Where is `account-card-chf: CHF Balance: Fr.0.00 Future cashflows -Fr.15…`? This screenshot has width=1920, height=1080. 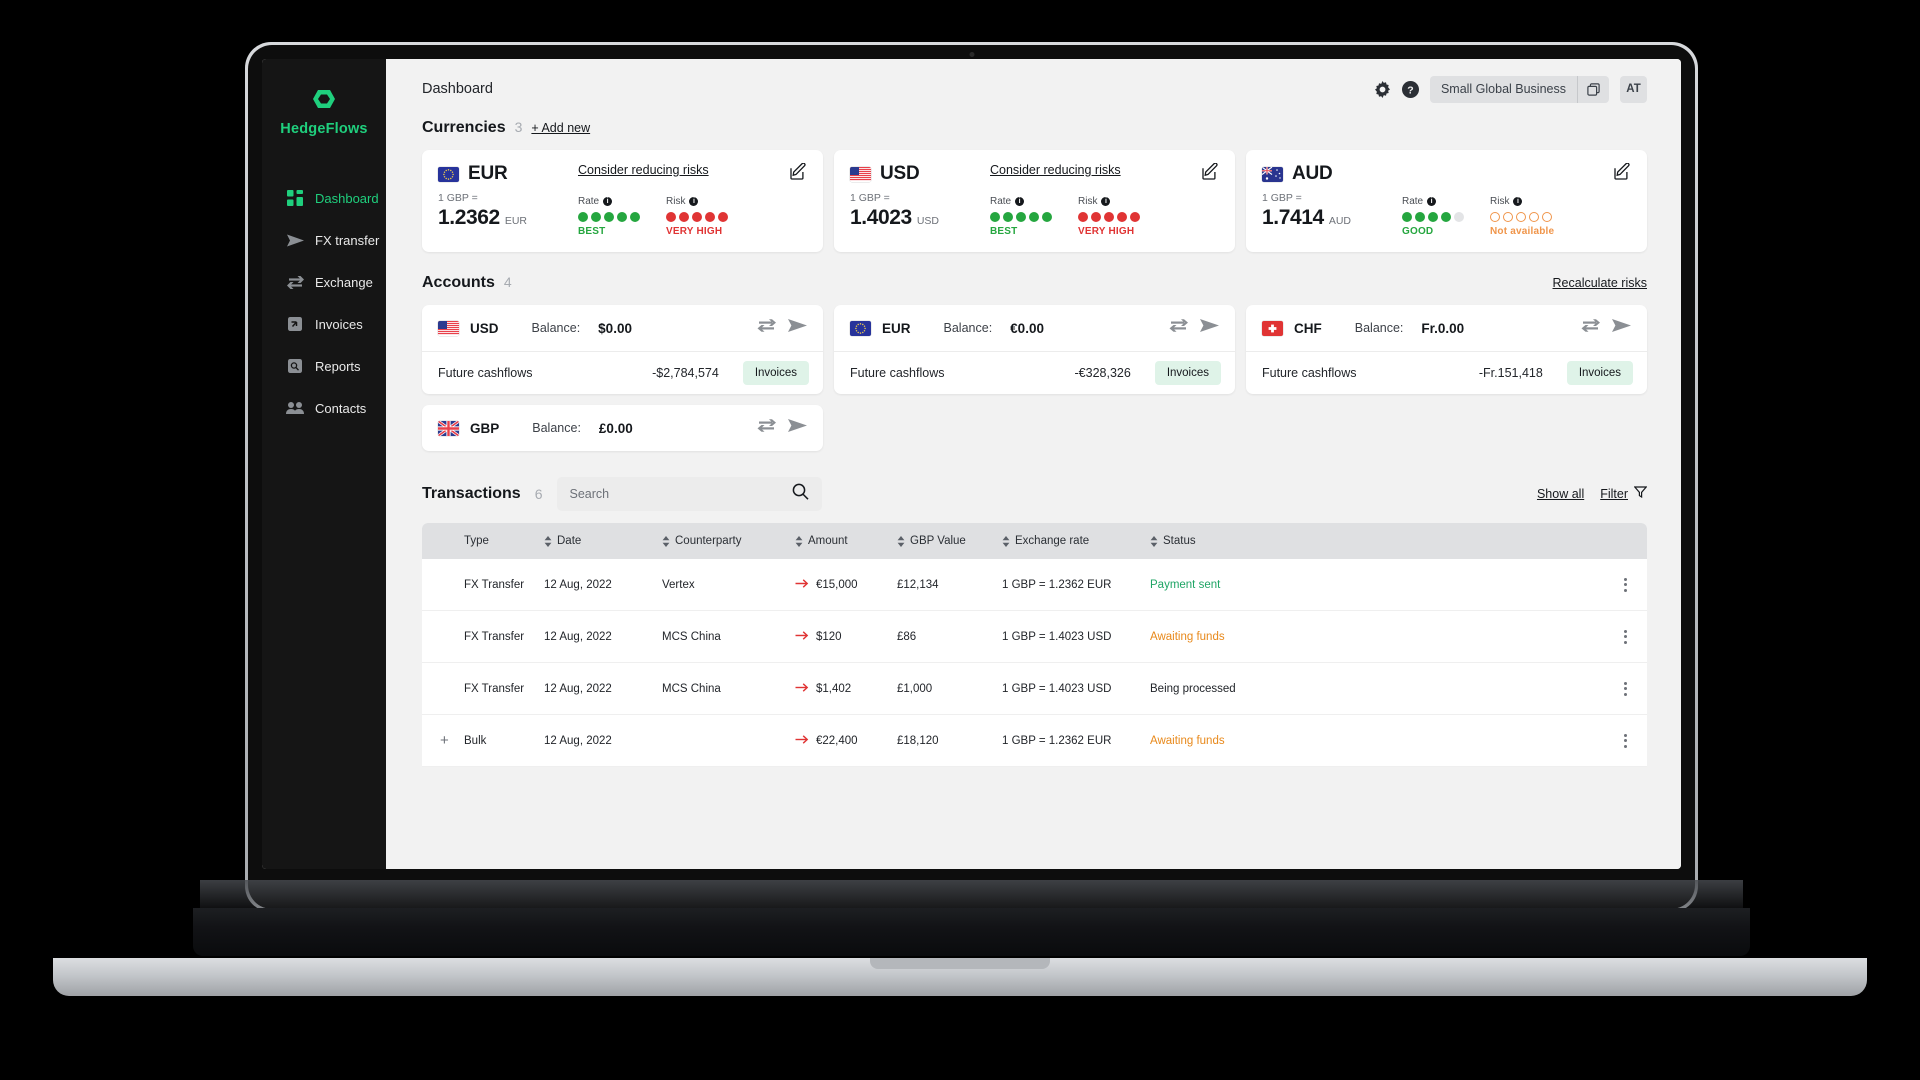
account-card-chf: CHF Balance: Fr.0.00 Future cashflows -Fr.15… is located at coordinates (1446, 349).